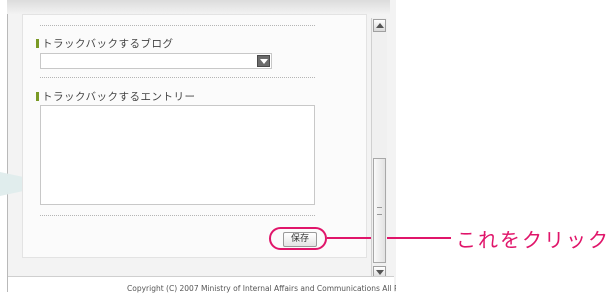  What do you see at coordinates (533, 240) in the screenshot?
I see `annotation-text: これをクリック` at bounding box center [533, 240].